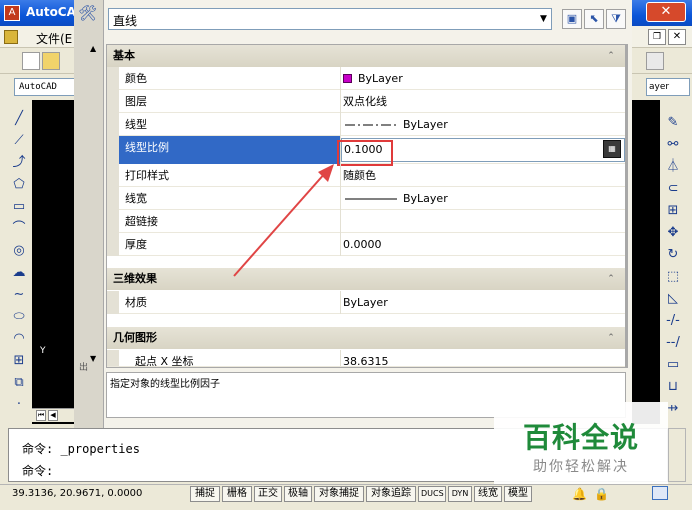 The width and height of the screenshot is (692, 510). Describe the element at coordinates (594, 19) in the screenshot. I see `select-objects-icon: ⬉` at that location.